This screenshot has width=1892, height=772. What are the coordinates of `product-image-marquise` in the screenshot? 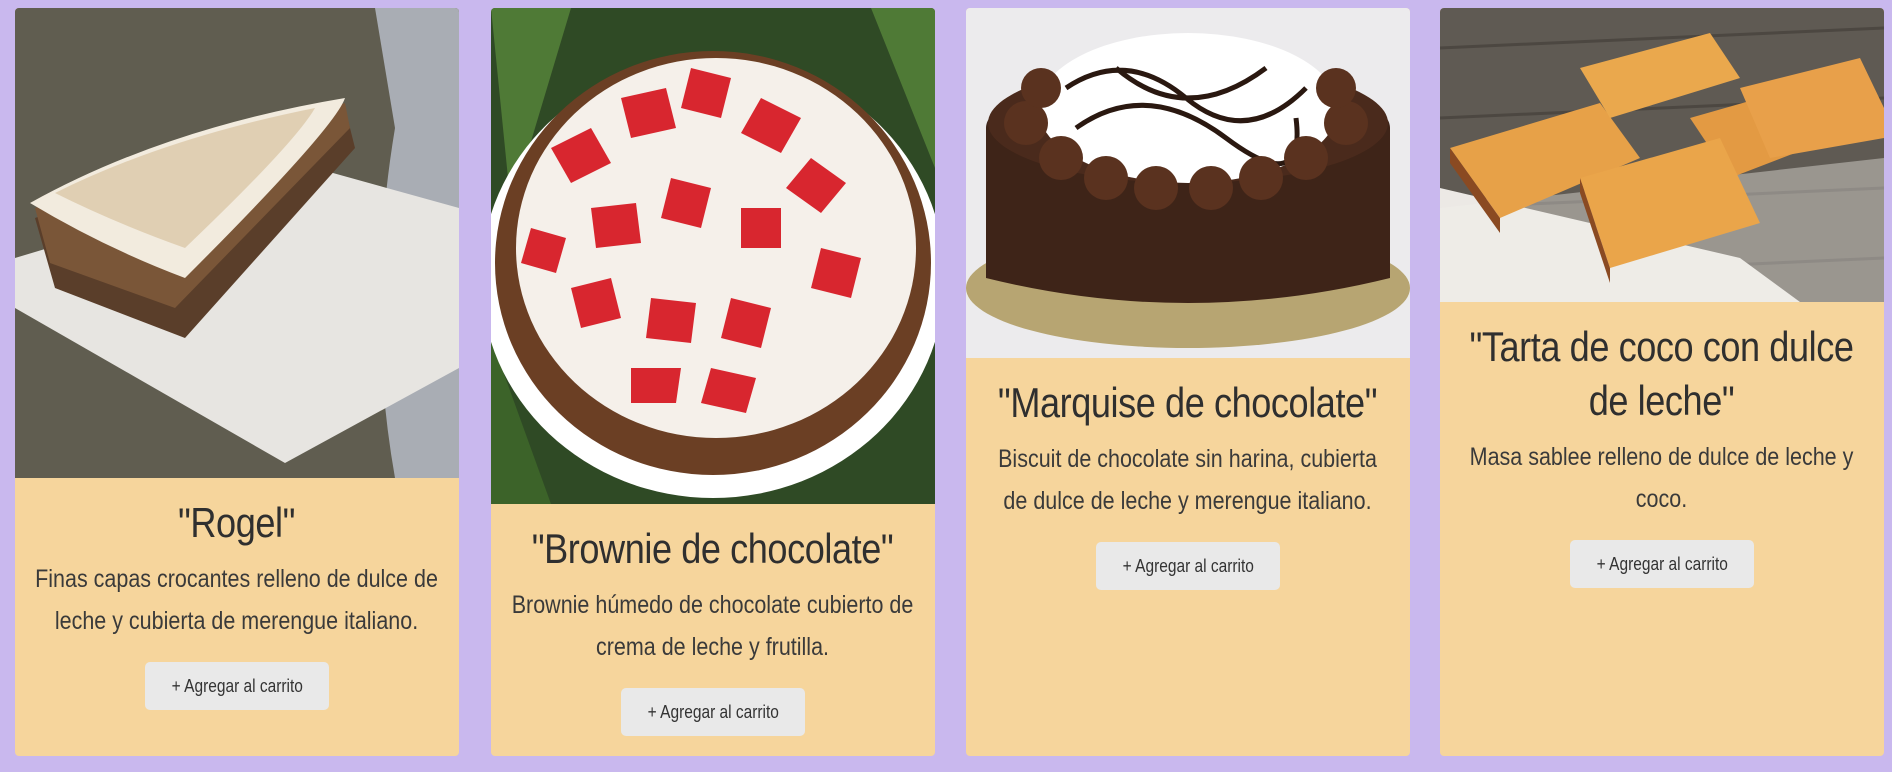 It's located at (1188, 183).